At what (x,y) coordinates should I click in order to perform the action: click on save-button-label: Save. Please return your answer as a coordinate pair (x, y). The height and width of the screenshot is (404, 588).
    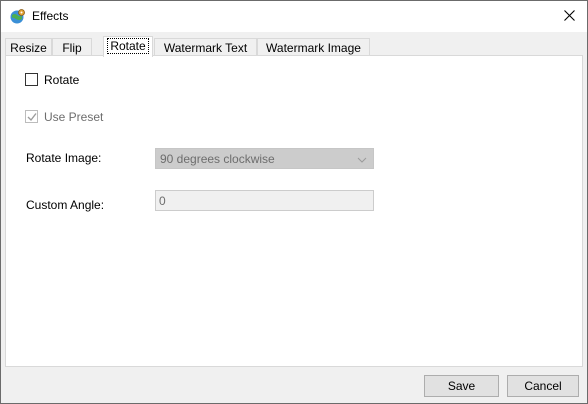
    Looking at the image, I should click on (461, 386).